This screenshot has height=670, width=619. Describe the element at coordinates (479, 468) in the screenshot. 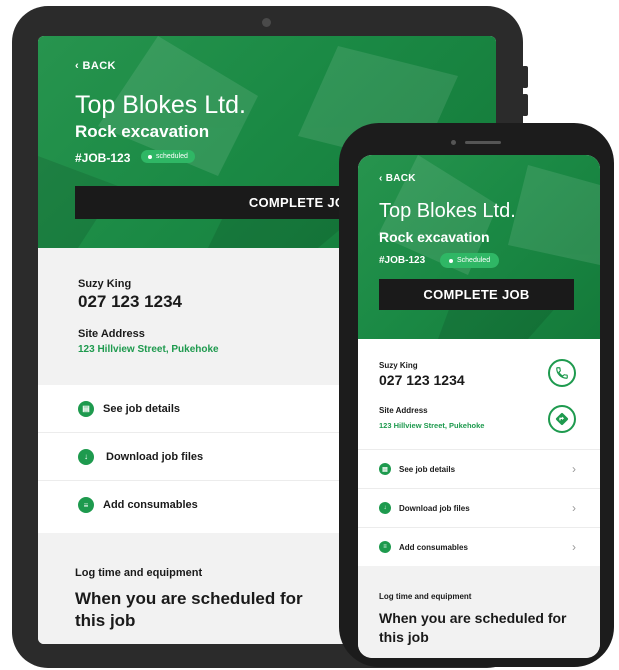

I see `menu-item-job-details: ▤ See job details ›` at that location.